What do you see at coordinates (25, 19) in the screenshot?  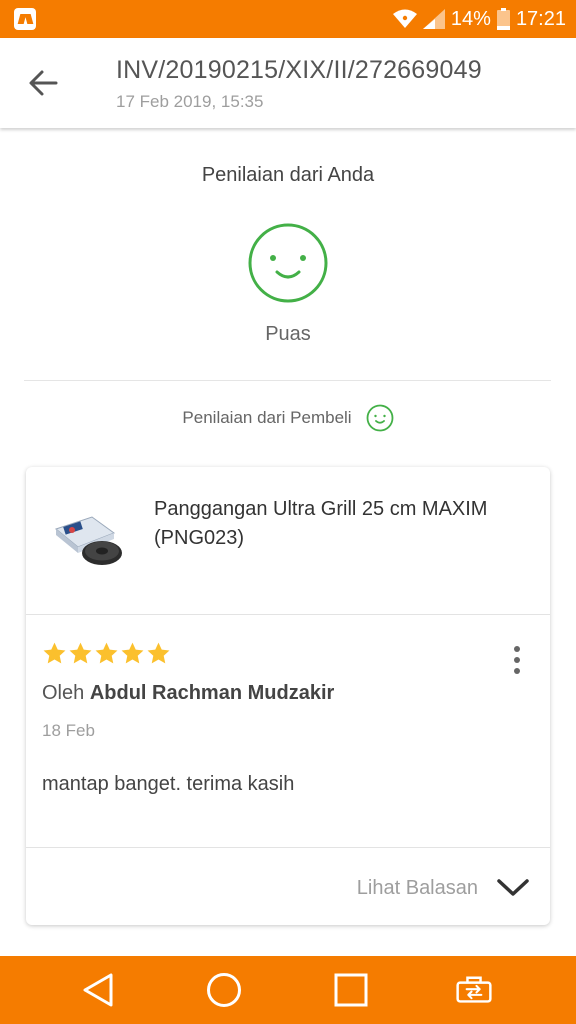 I see `app-notification-icon` at bounding box center [25, 19].